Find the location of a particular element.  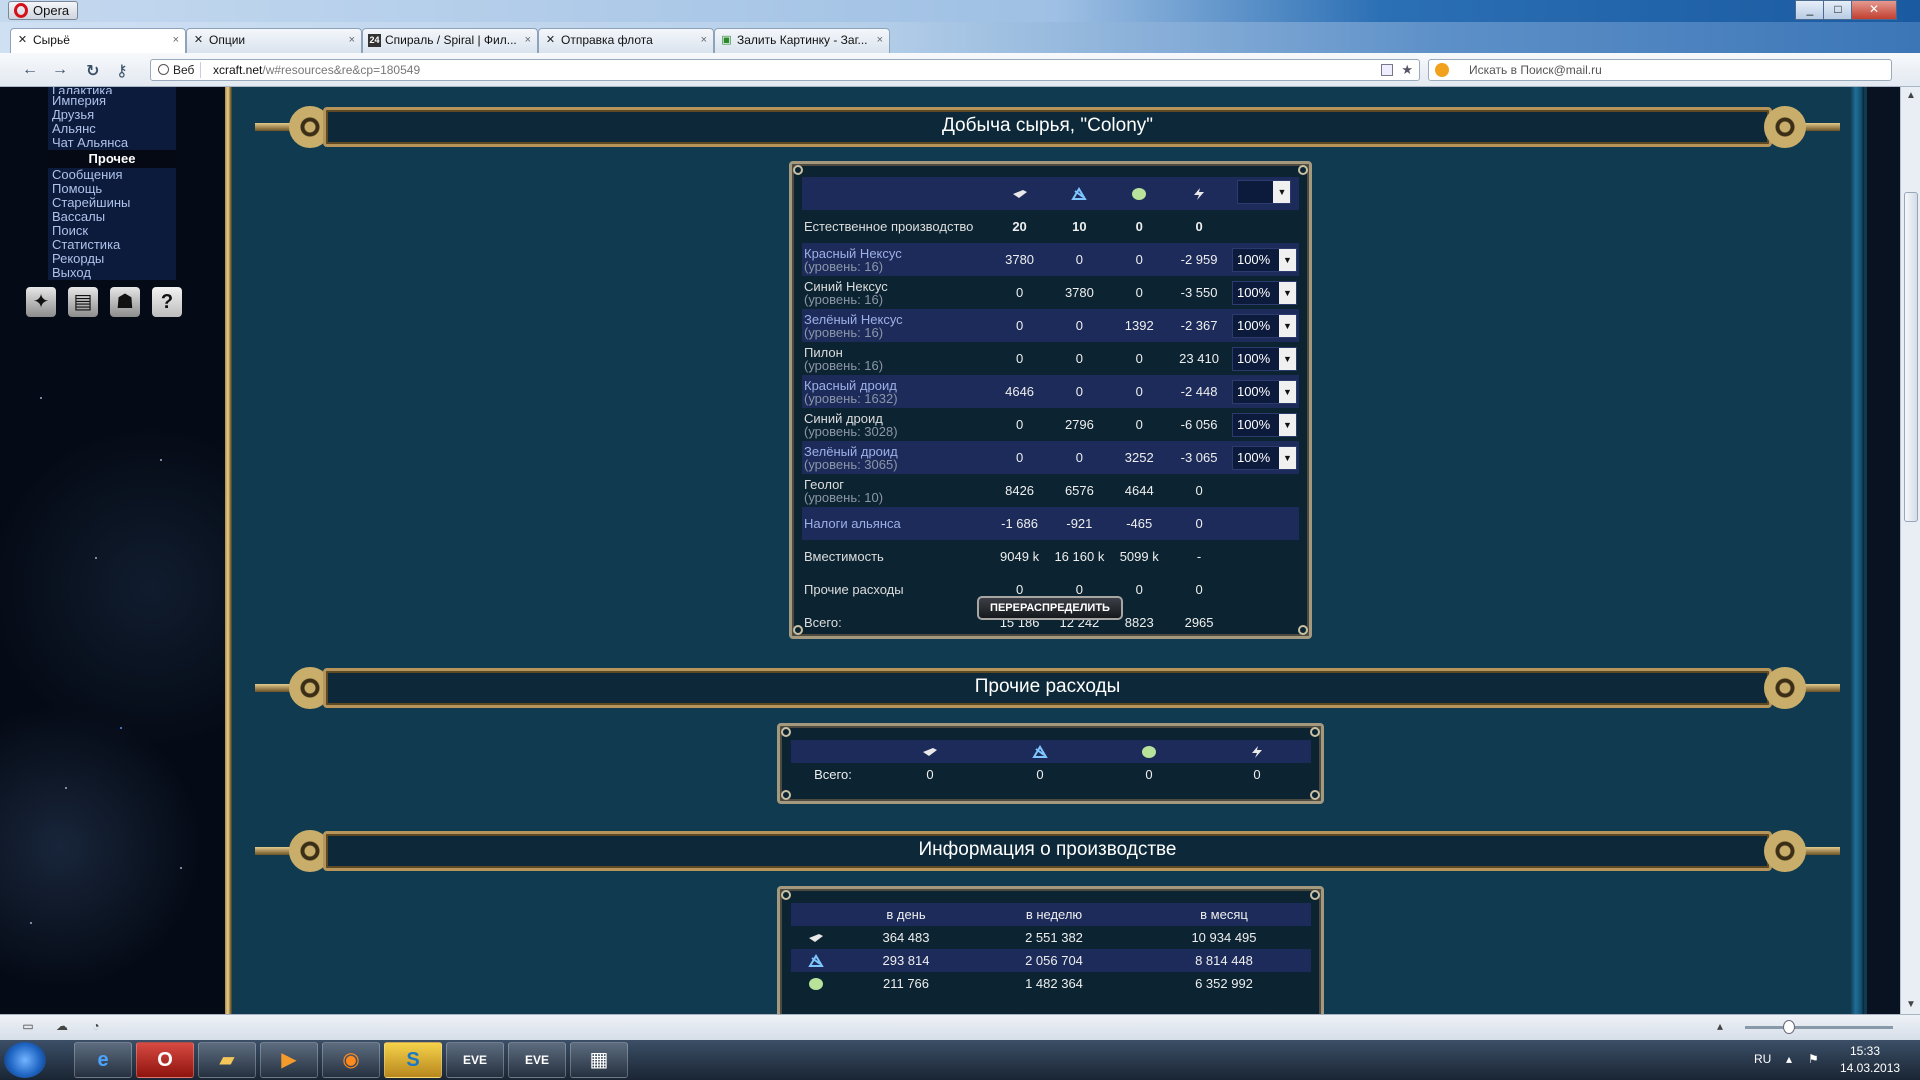

value-metal: 0 is located at coordinates (1019, 358).